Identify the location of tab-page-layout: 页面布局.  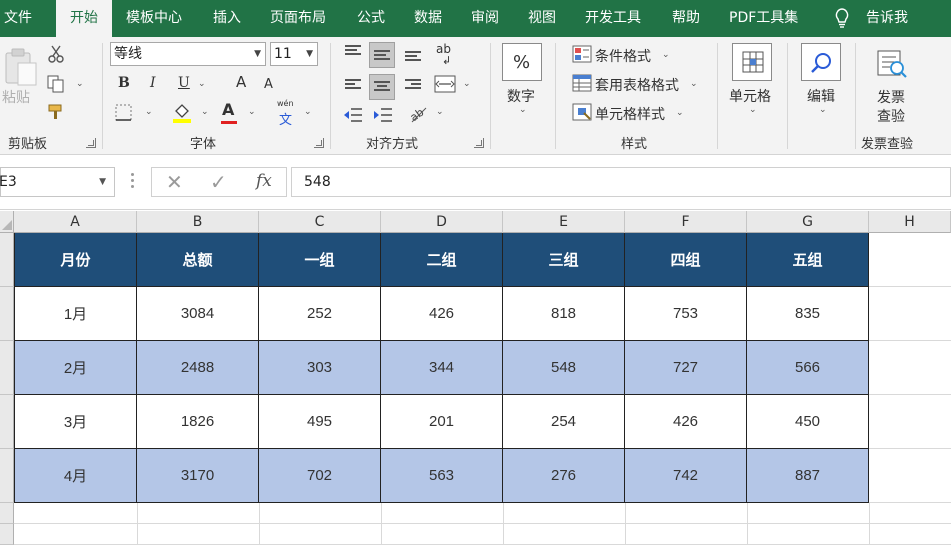
(298, 18).